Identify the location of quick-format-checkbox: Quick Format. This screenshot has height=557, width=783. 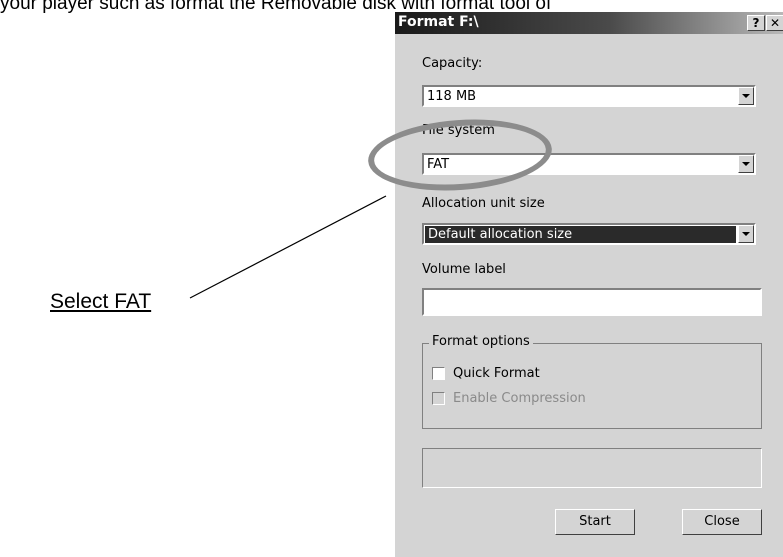
(486, 373).